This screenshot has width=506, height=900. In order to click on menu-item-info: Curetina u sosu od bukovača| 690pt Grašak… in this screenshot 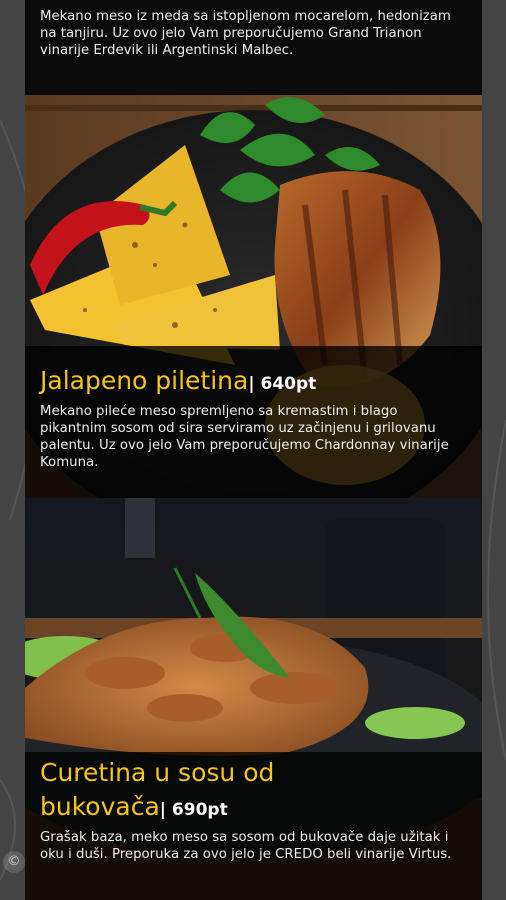, I will do `click(253, 826)`.